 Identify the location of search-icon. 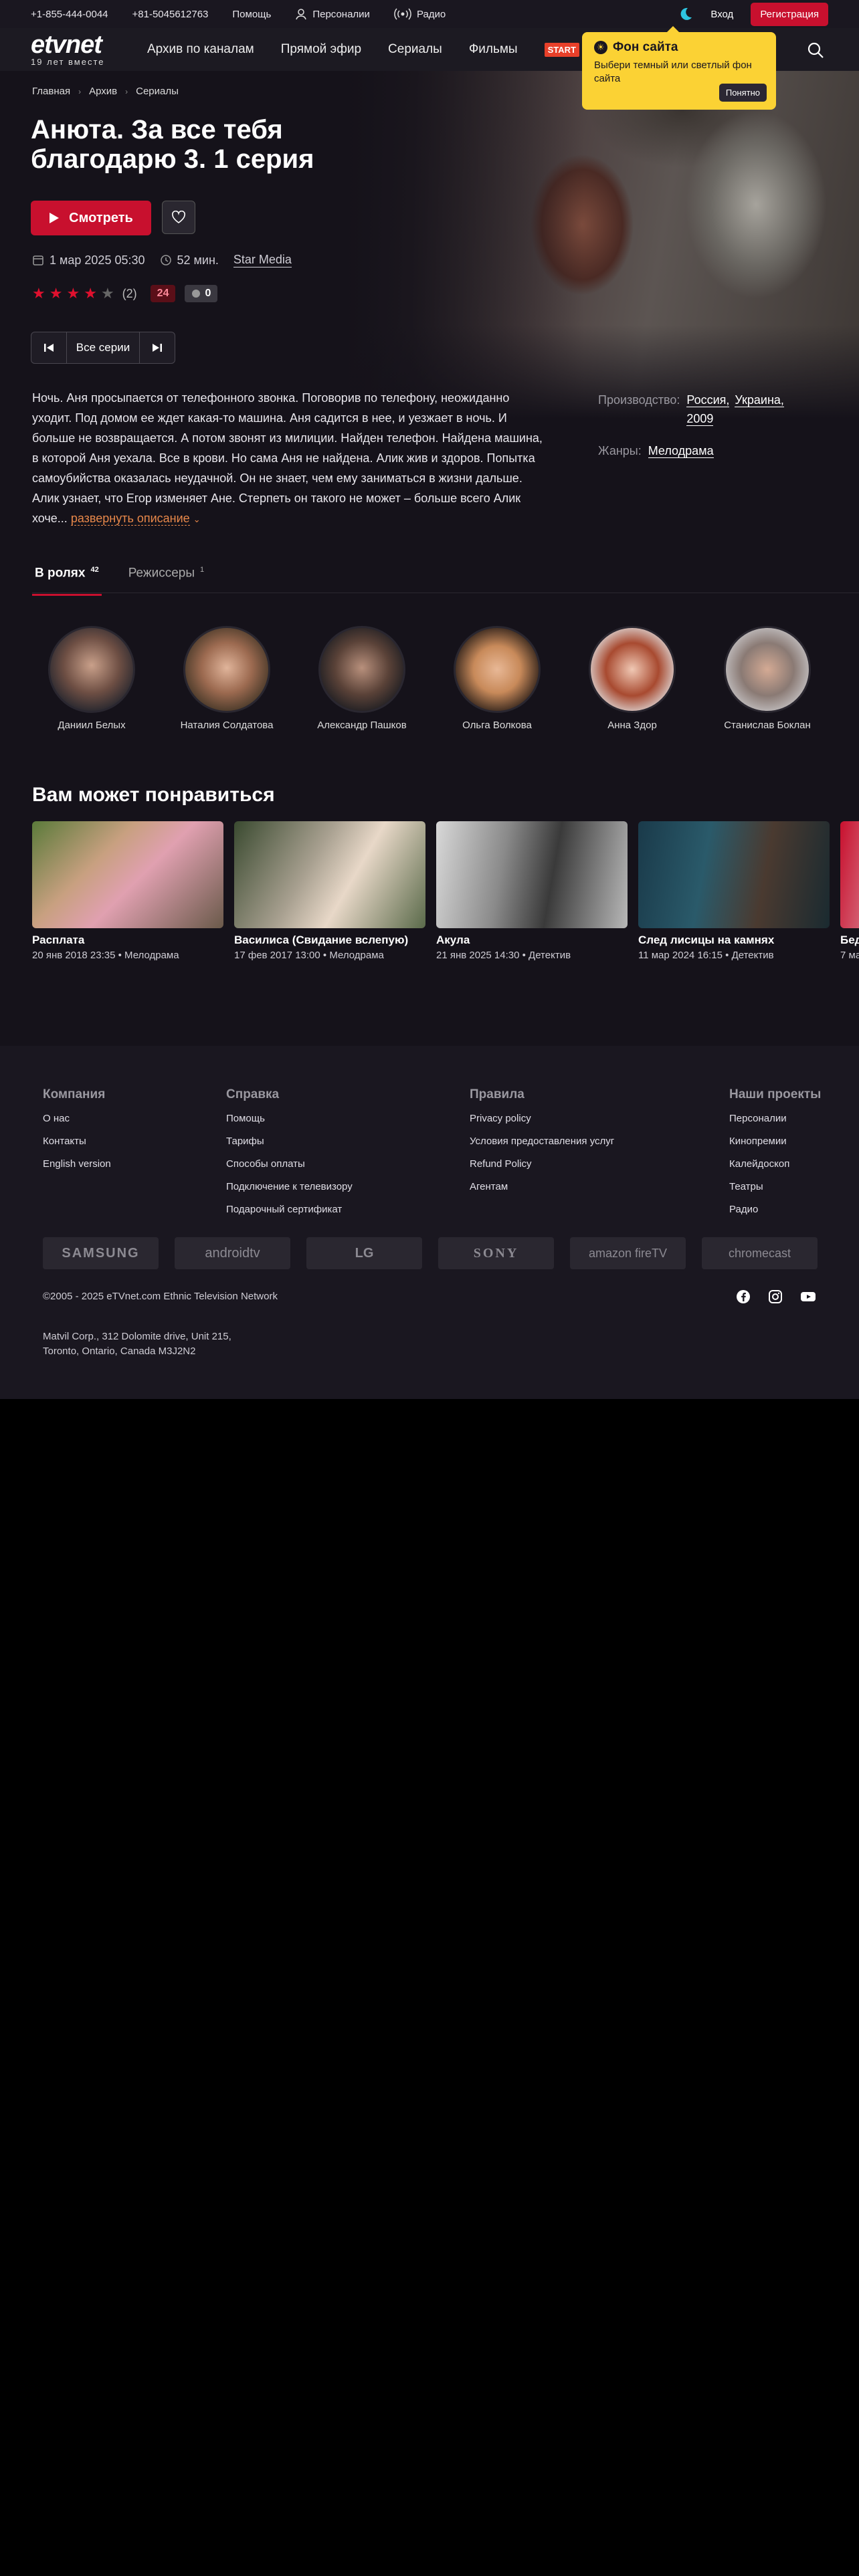
(816, 51).